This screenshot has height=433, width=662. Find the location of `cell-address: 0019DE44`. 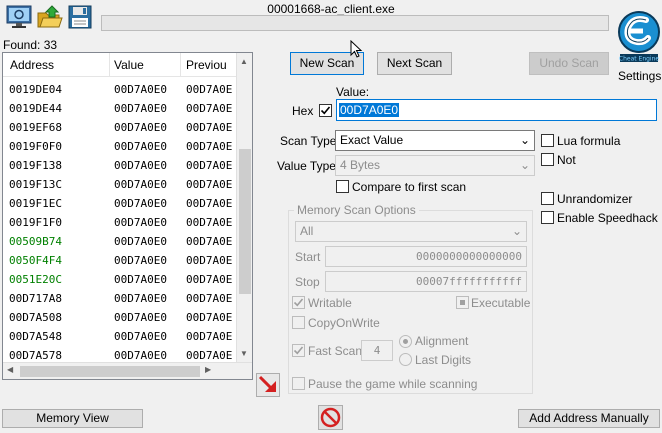

cell-address: 0019DE44 is located at coordinates (35, 108).